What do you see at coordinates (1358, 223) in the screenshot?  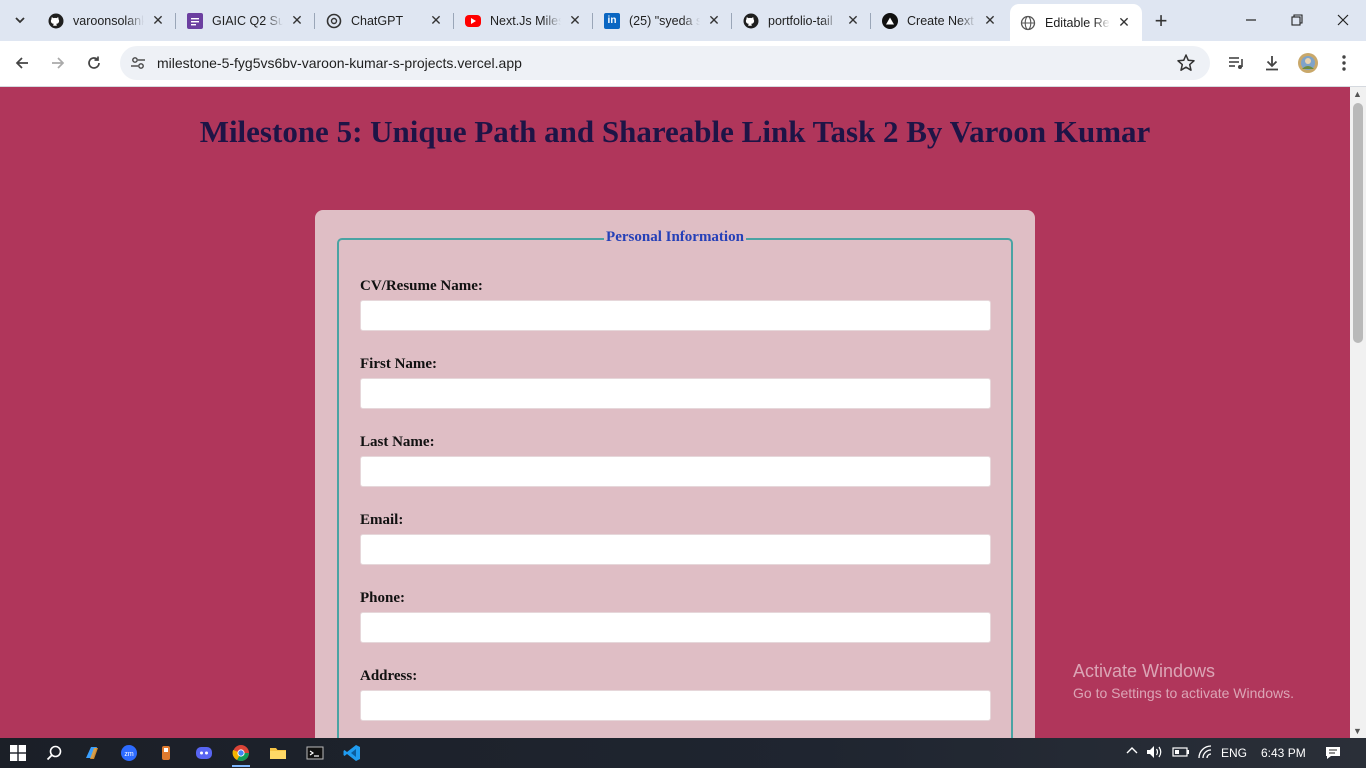 I see `scrollbar-thumb` at bounding box center [1358, 223].